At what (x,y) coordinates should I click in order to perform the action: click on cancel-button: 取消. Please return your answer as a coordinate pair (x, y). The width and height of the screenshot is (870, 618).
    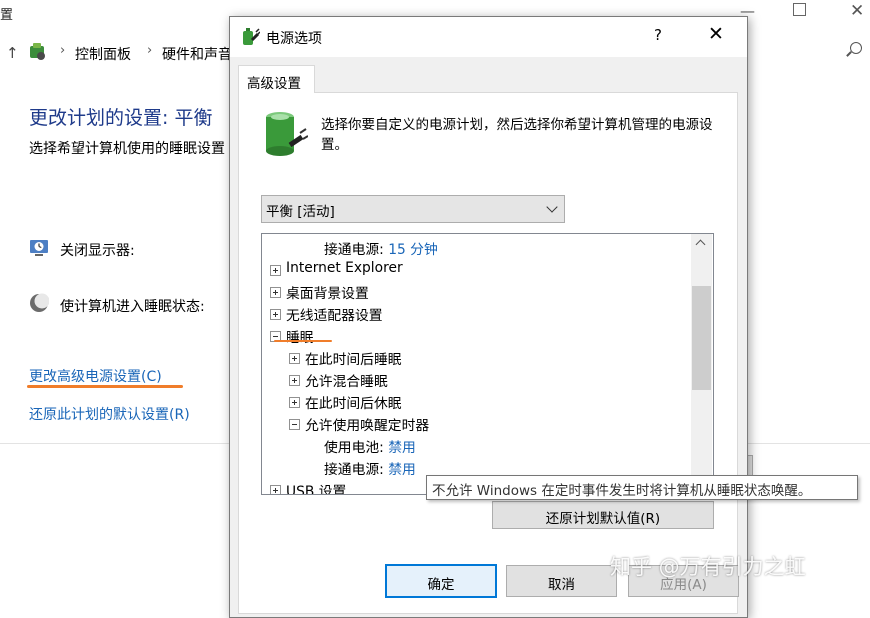
    Looking at the image, I should click on (561, 581).